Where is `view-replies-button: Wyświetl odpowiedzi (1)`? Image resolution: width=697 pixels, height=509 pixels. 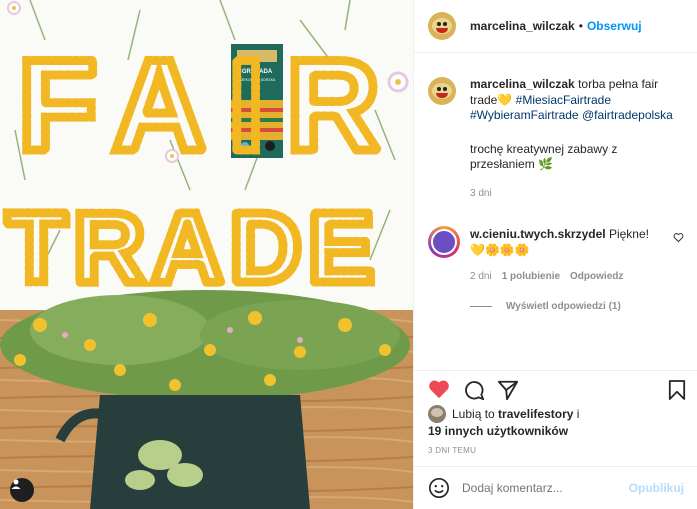
view-replies-button: Wyświetl odpowiedzi (1) is located at coordinates (577, 306).